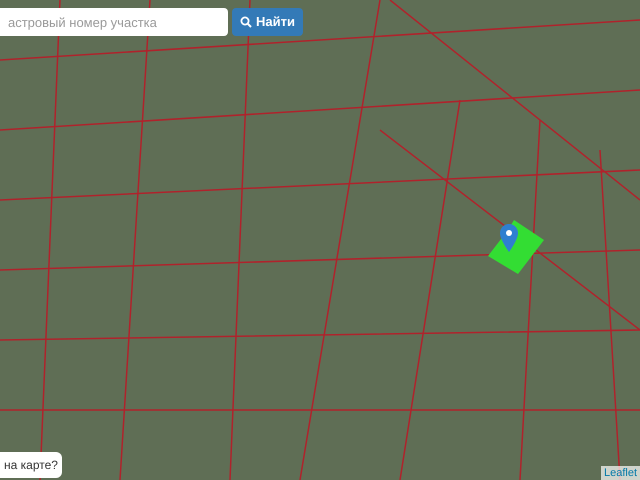 The height and width of the screenshot is (480, 640). I want to click on map-marker-icon, so click(509, 238).